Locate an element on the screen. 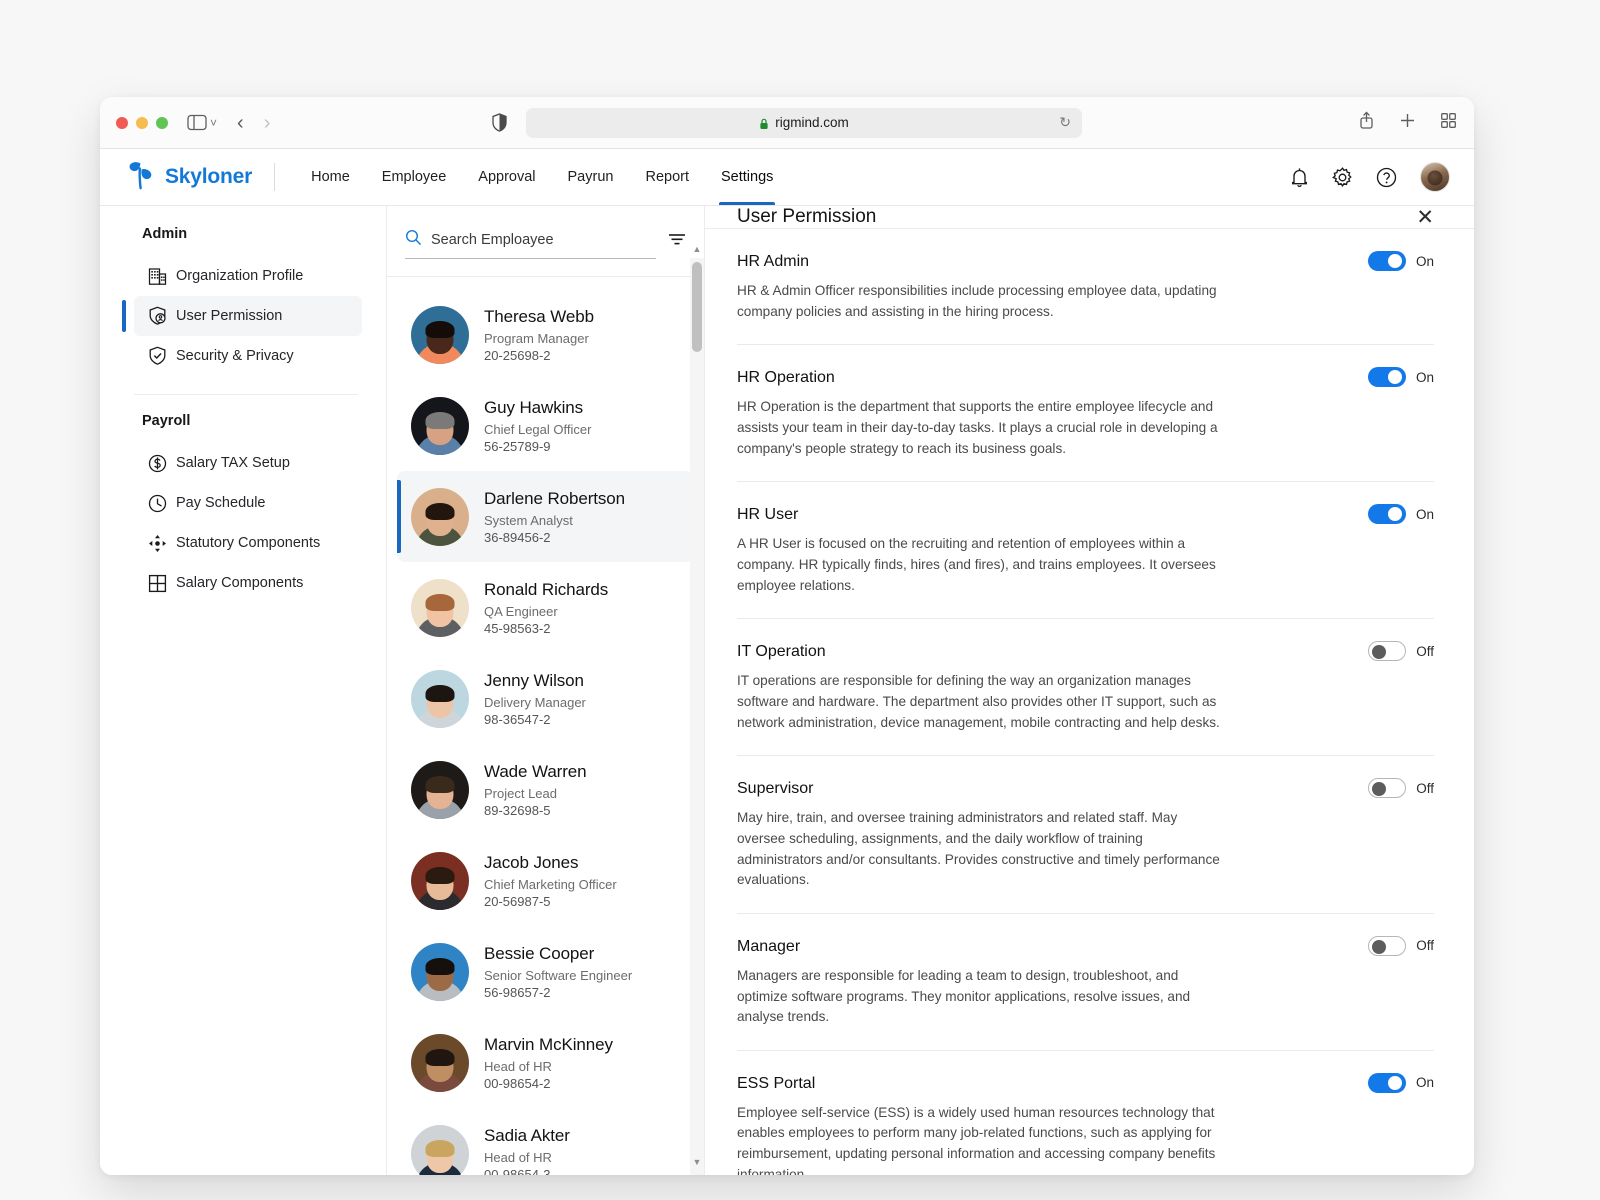  nav-item-report: Report is located at coordinates (667, 177).